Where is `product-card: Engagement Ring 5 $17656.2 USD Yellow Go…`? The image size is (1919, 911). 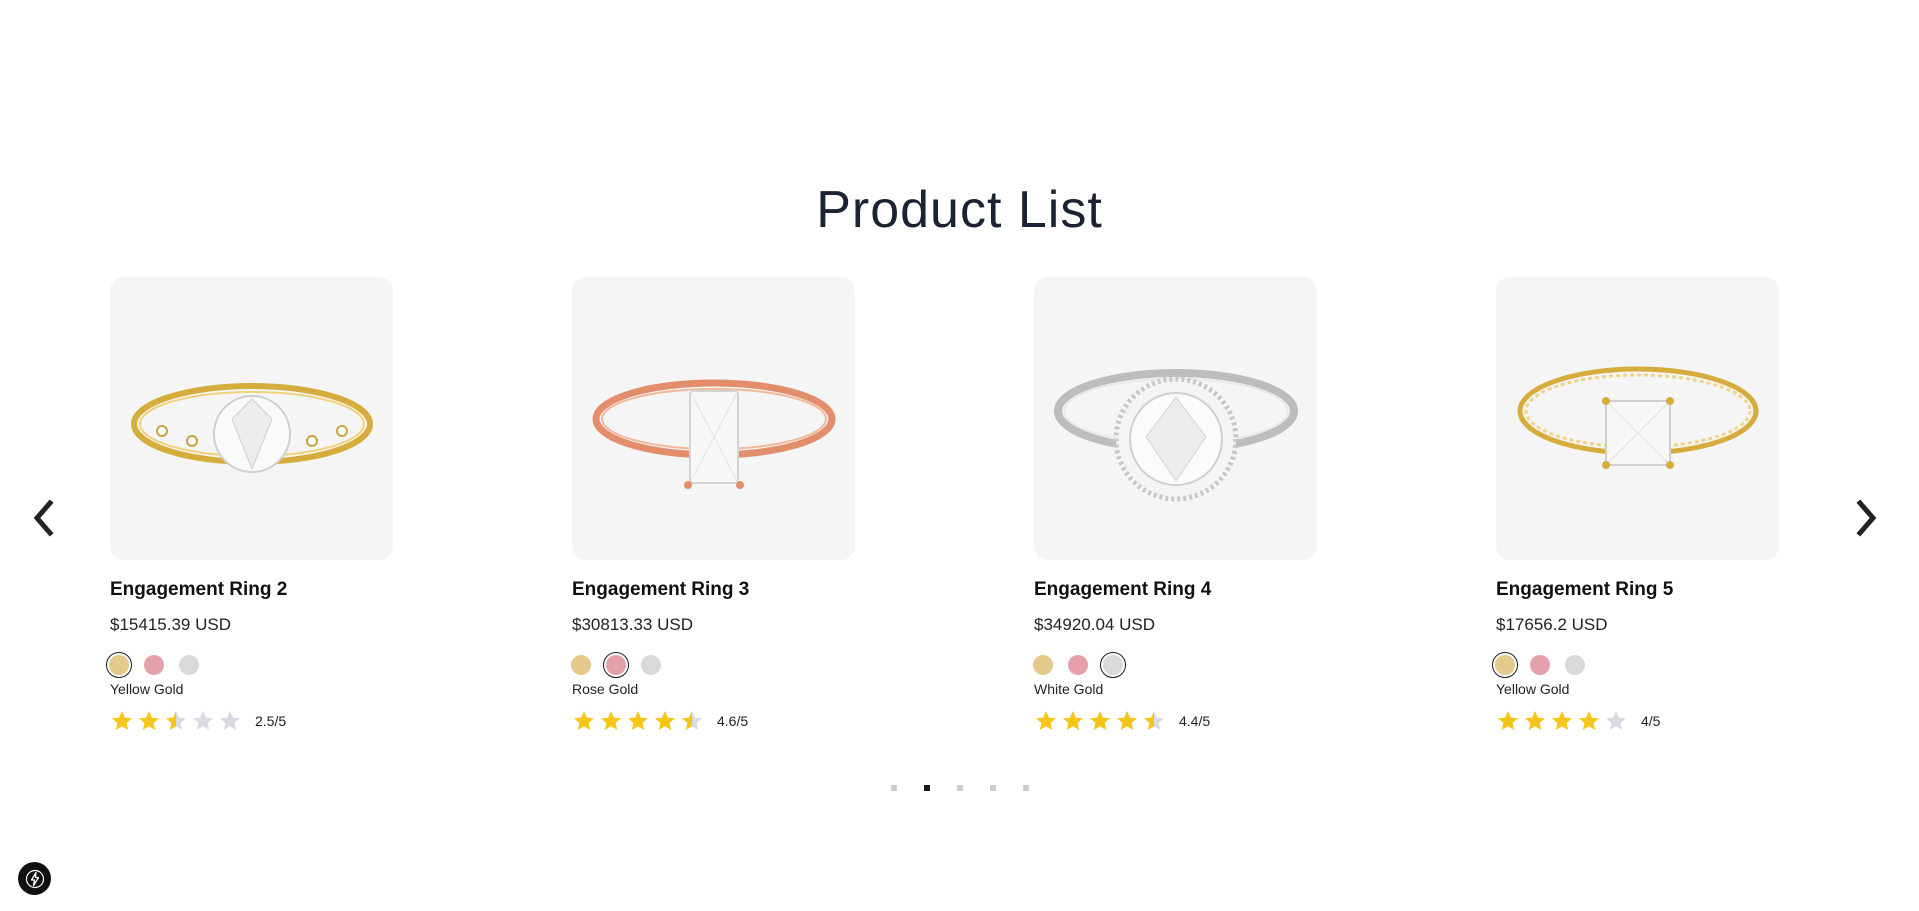
product-card: Engagement Ring 5 $17656.2 USD Yellow Go… is located at coordinates (1635, 505).